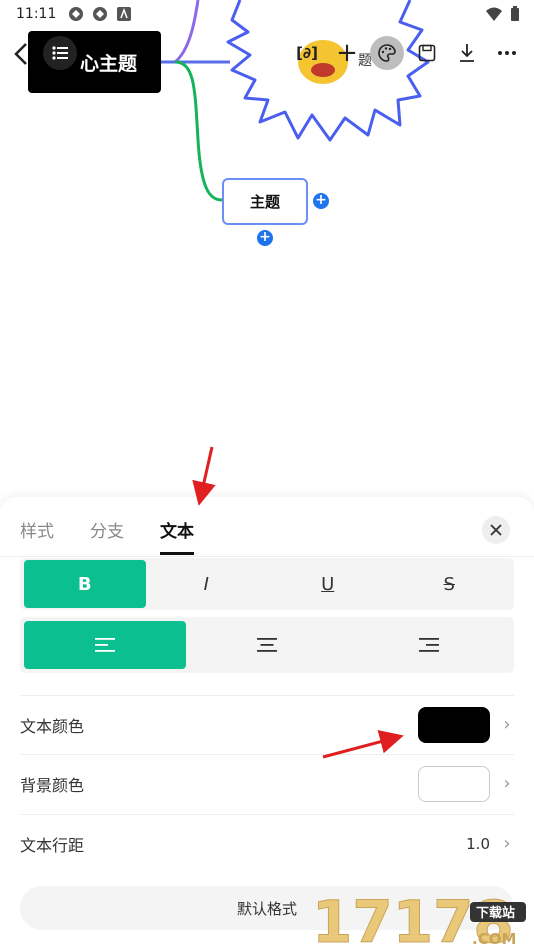 This screenshot has width=534, height=950. I want to click on more-button, so click(507, 53).